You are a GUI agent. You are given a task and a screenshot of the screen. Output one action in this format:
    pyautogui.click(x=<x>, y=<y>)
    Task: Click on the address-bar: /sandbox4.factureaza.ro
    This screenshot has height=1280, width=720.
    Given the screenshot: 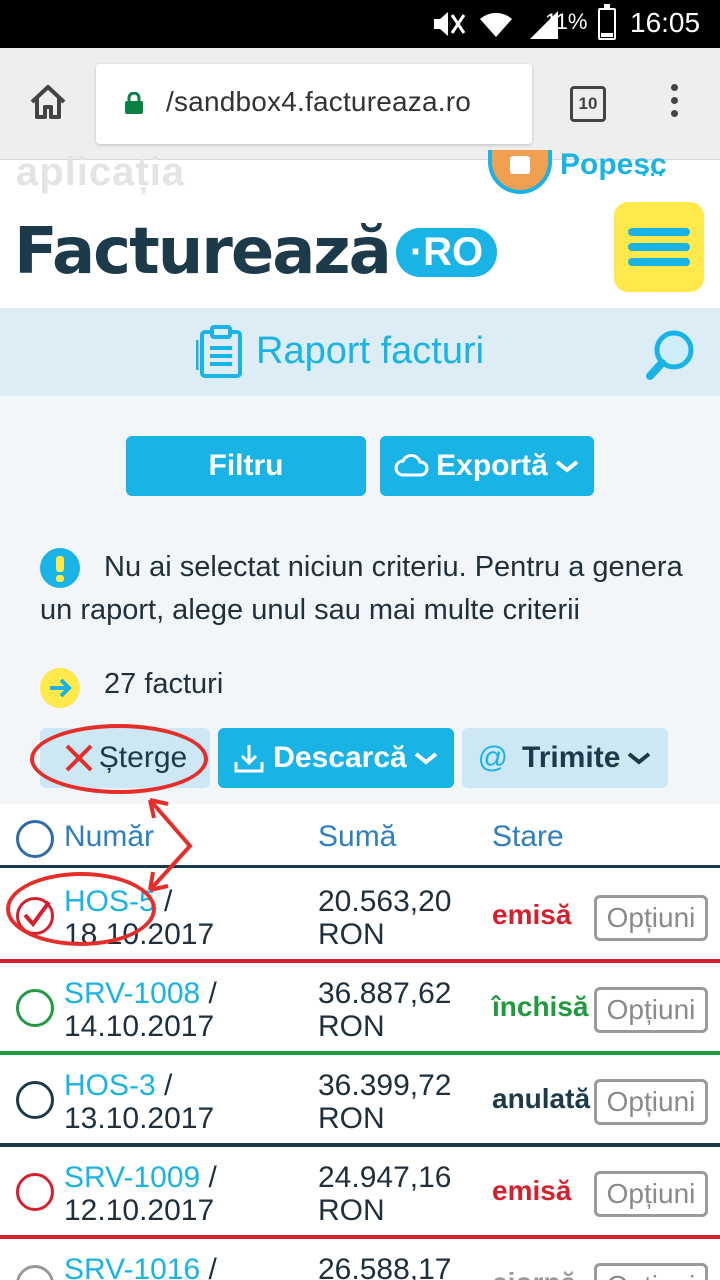 What is the action you would take?
    pyautogui.click(x=314, y=104)
    